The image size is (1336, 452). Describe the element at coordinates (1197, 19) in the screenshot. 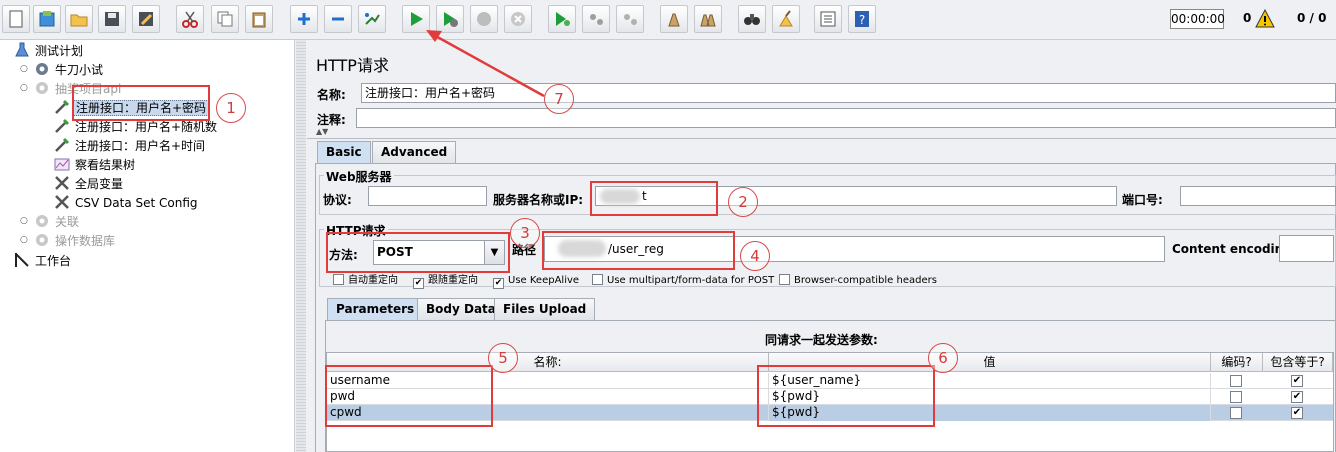

I see `elapsed-timer: 00:00:00` at that location.